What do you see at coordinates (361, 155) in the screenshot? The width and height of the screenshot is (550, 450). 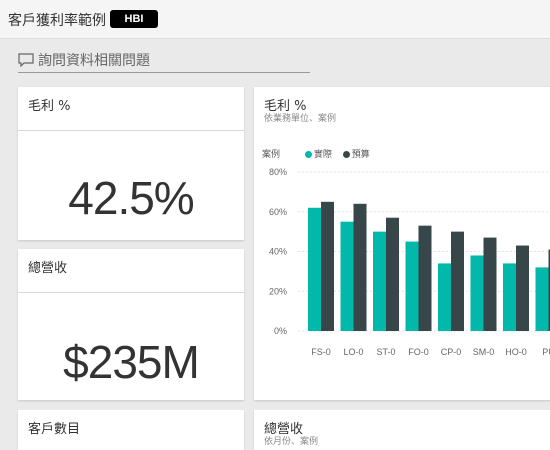 I see `legend-budget-label: 預算` at bounding box center [361, 155].